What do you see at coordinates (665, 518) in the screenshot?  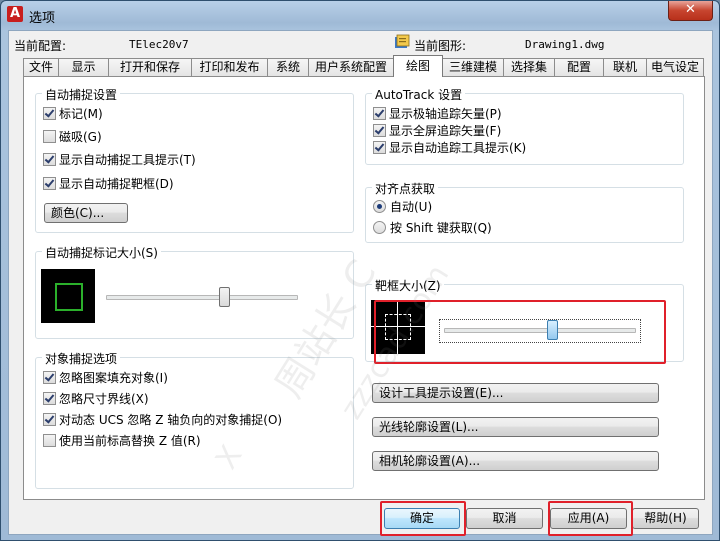 I see `help-button: 帮助(H)` at bounding box center [665, 518].